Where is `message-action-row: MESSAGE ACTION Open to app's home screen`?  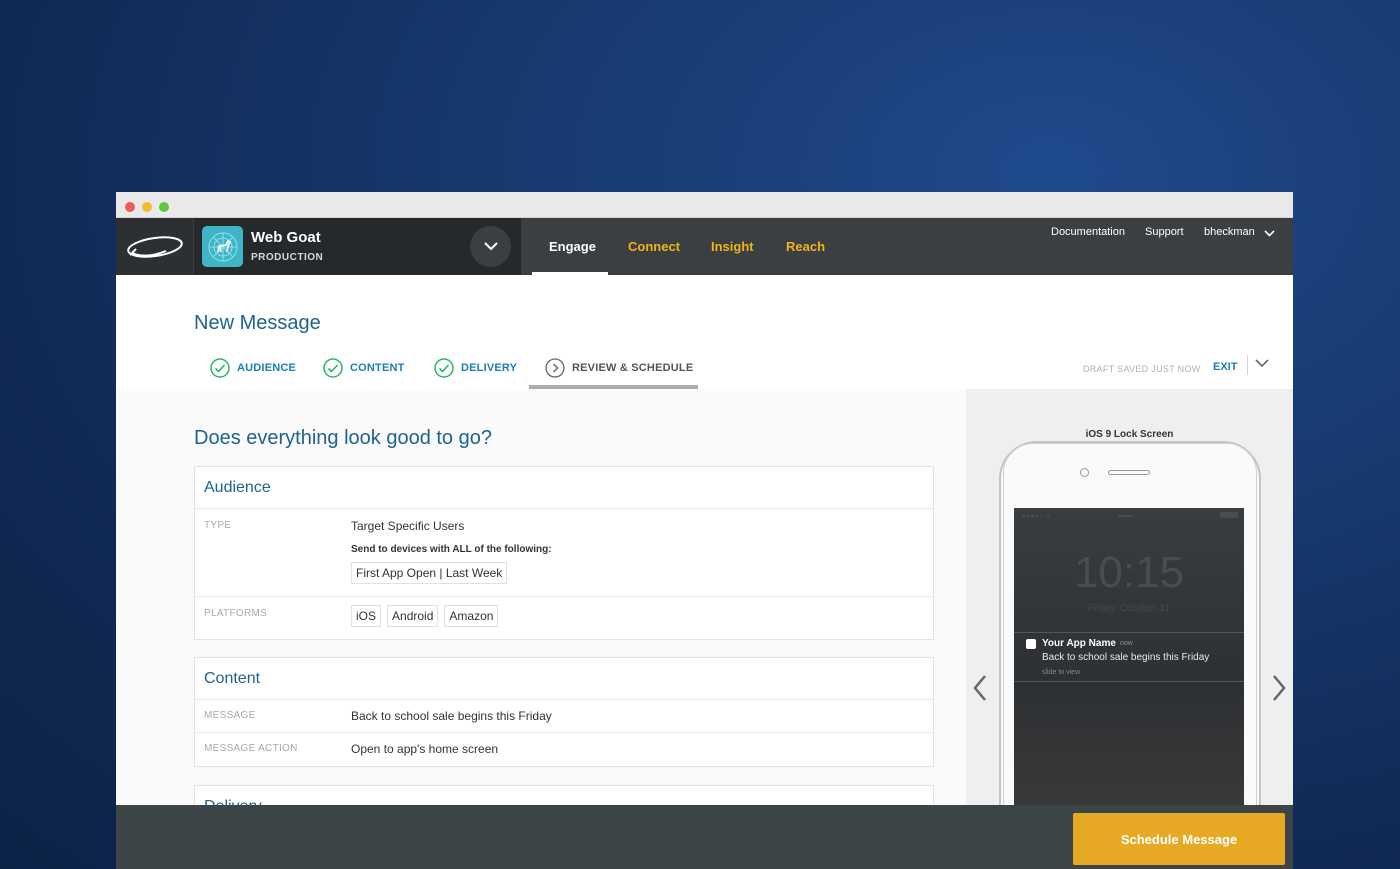 message-action-row: MESSAGE ACTION Open to app's home screen is located at coordinates (564, 749).